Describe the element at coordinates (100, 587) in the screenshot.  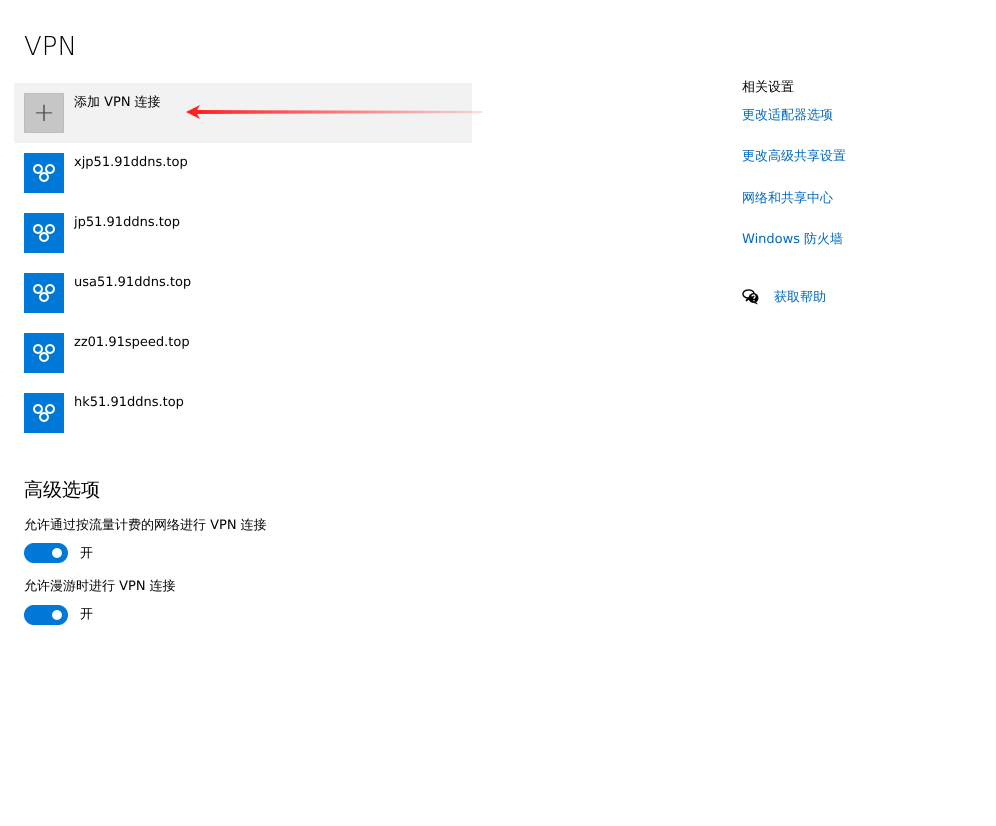
I see `option-label: 允许漫游时进行 VPN 连接` at that location.